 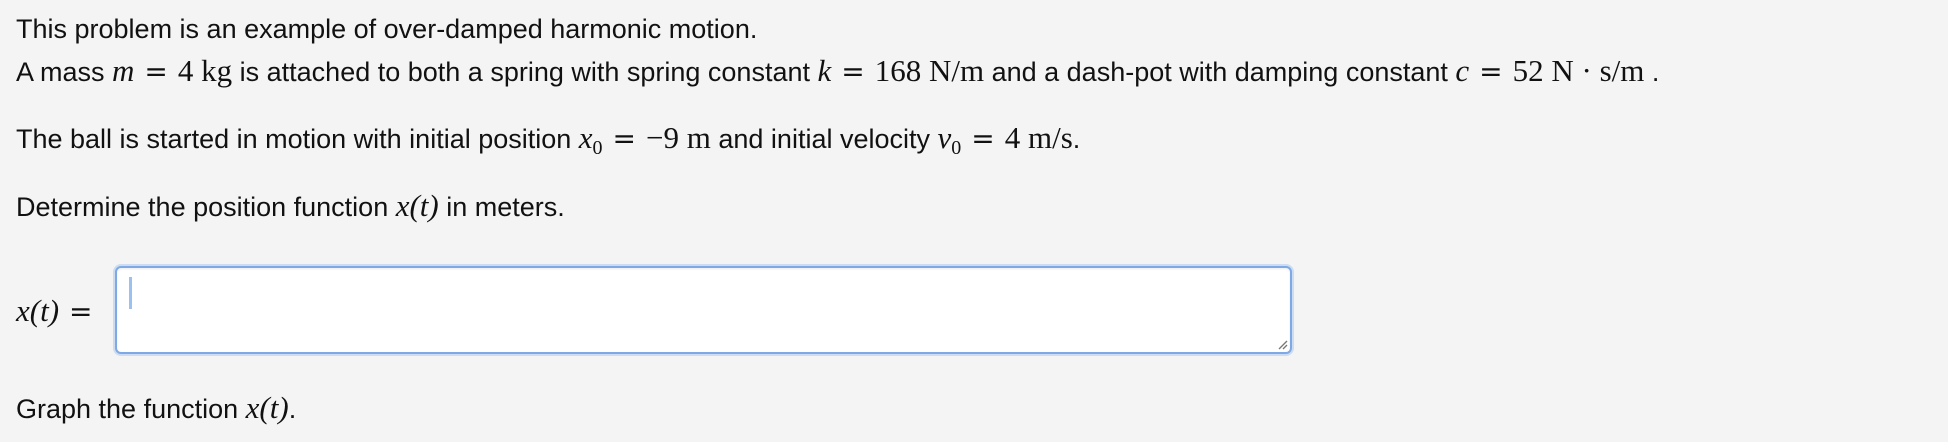 I want to click on initial-velocity-text: and initial velocity, so click(x=824, y=139).